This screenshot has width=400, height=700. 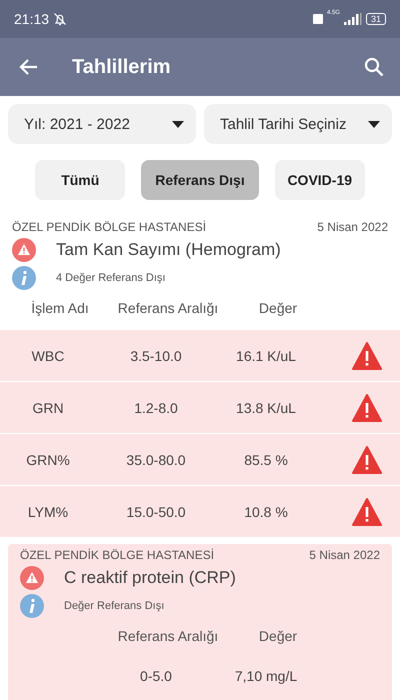 What do you see at coordinates (114, 606) in the screenshot?
I see `out-of-range-note: Değer Referans Dışı` at bounding box center [114, 606].